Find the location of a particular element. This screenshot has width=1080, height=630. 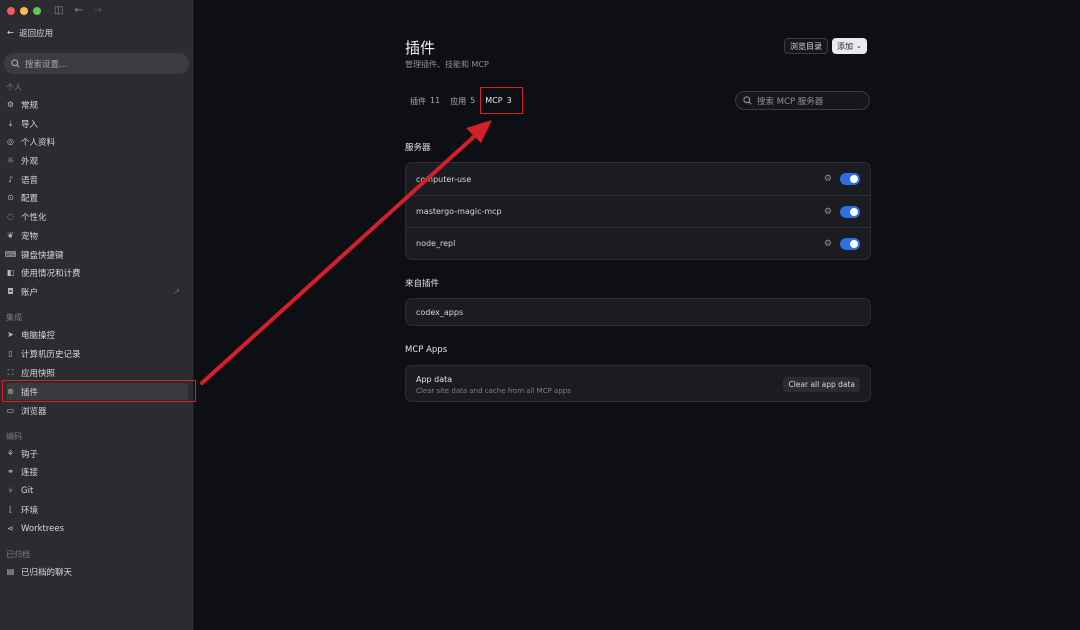

tab-label: 插件 is located at coordinates (418, 101).